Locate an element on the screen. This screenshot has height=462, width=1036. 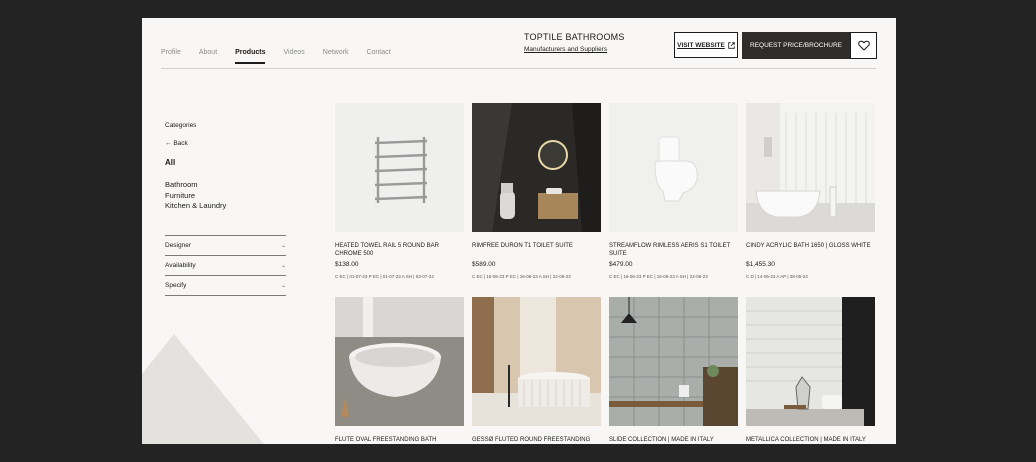
external-link-icon is located at coordinates (731, 45).